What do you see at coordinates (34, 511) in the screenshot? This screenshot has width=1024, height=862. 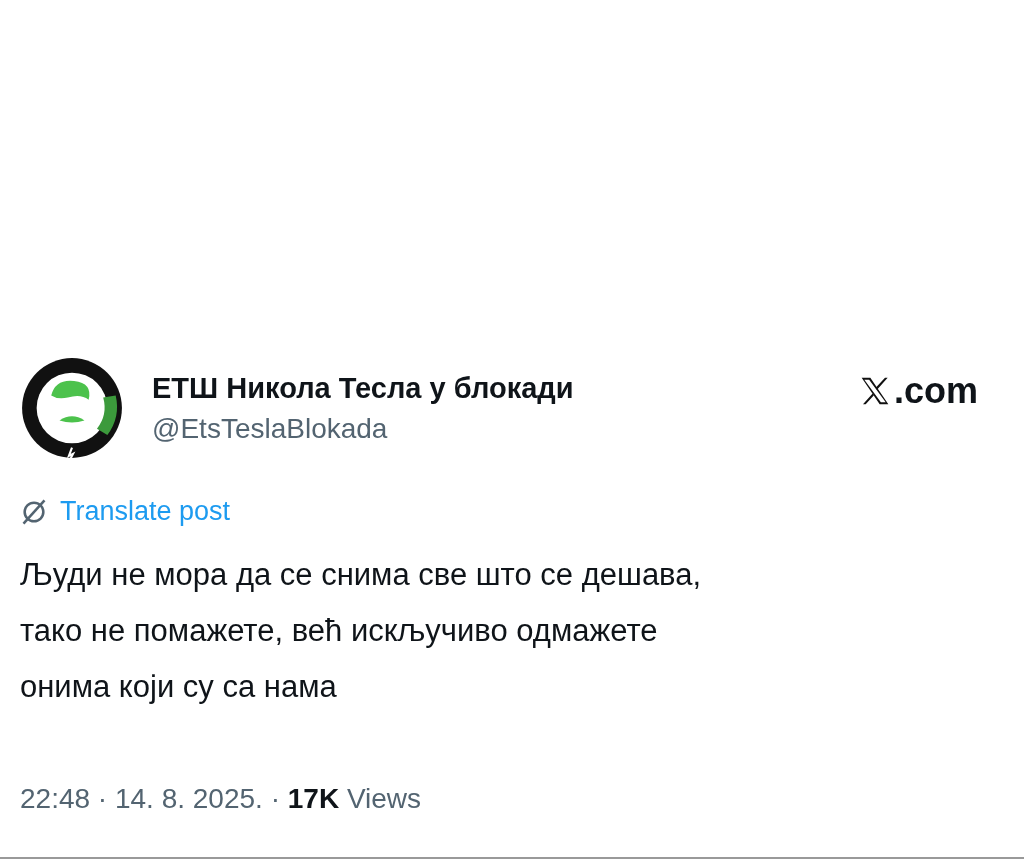 I see `globe-slash-icon` at bounding box center [34, 511].